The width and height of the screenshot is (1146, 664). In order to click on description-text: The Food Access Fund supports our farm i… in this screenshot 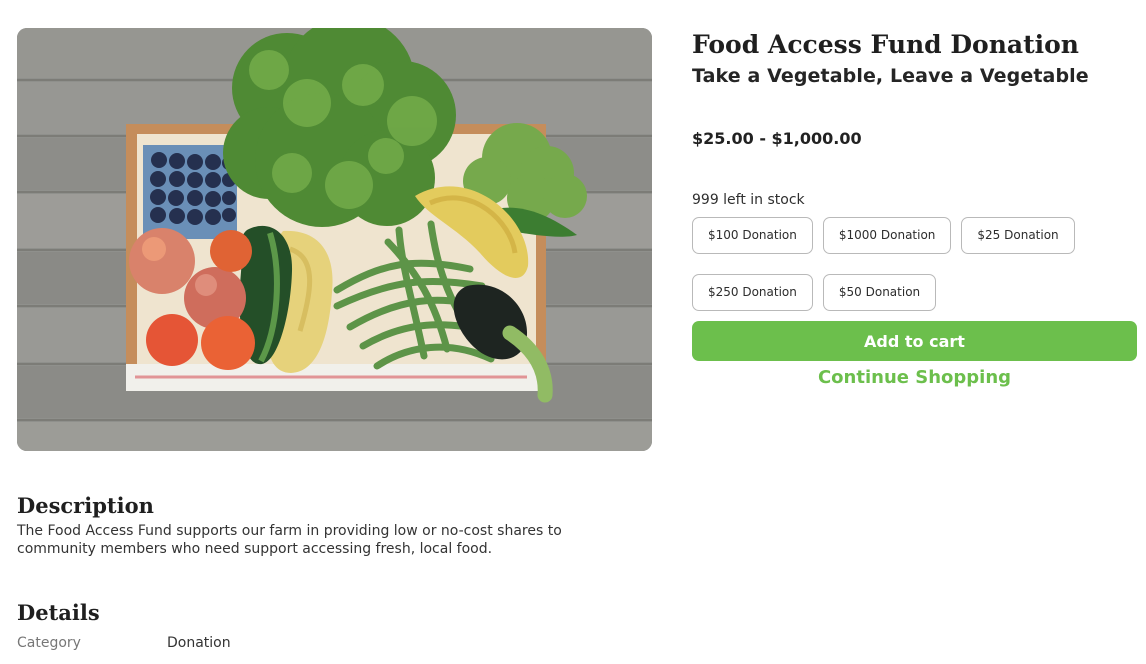, I will do `click(289, 540)`.